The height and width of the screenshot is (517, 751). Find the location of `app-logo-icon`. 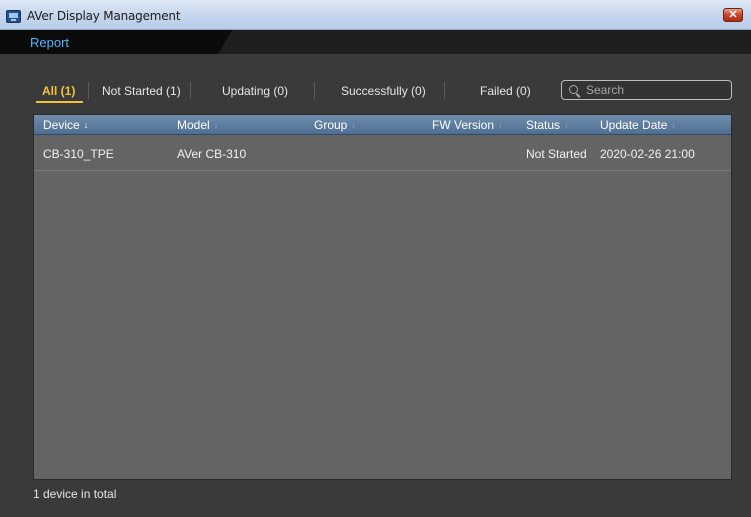

app-logo-icon is located at coordinates (13, 16).